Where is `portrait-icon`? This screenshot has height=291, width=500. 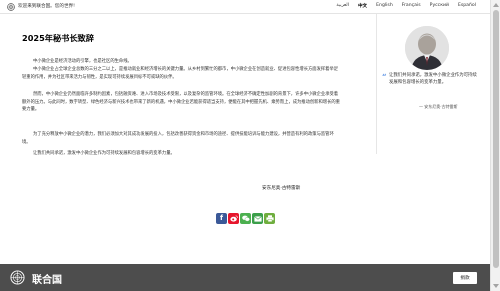
portrait-icon is located at coordinates (427, 48).